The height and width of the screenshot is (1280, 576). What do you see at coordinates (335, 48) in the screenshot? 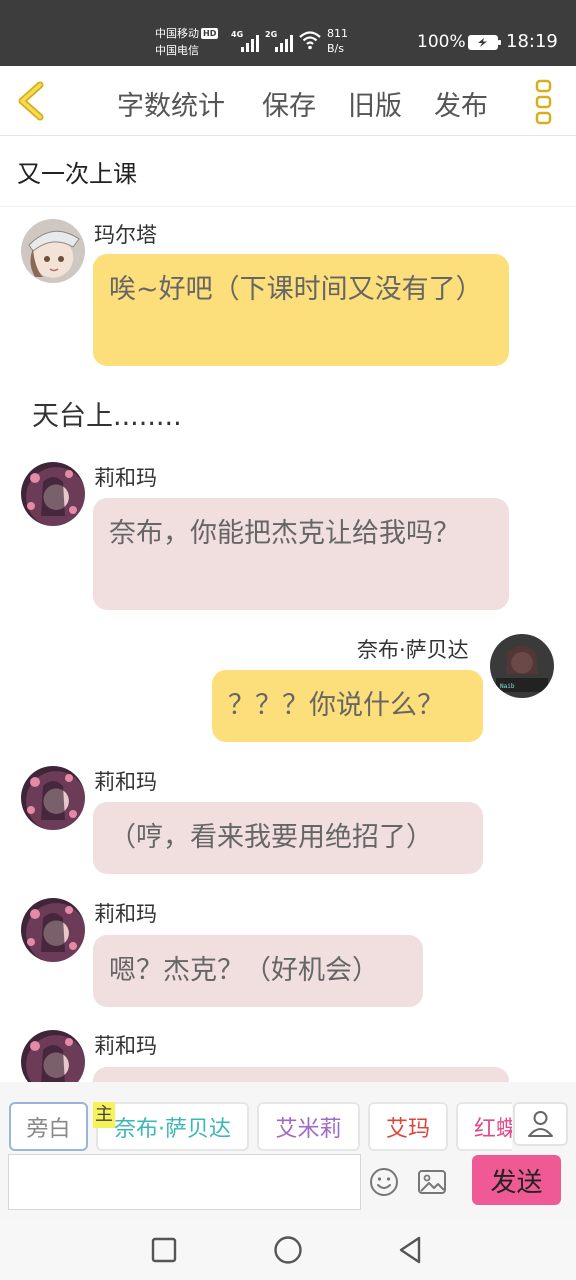
I see `net-speed-unit: B/s` at bounding box center [335, 48].